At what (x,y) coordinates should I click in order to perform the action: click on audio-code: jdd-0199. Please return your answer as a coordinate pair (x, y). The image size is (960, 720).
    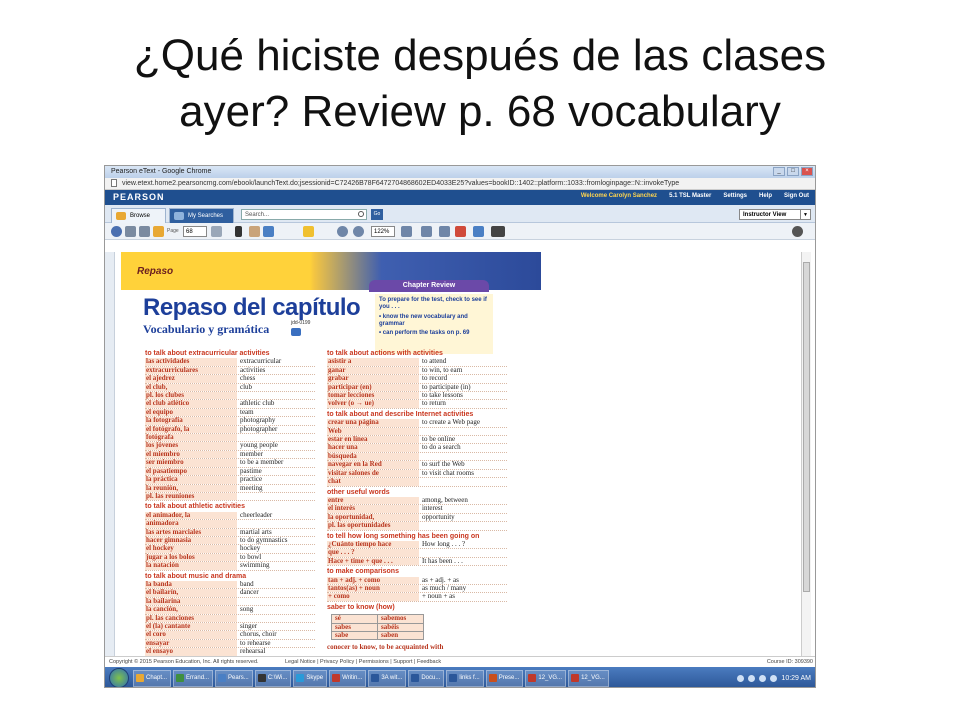
    Looking at the image, I should click on (301, 323).